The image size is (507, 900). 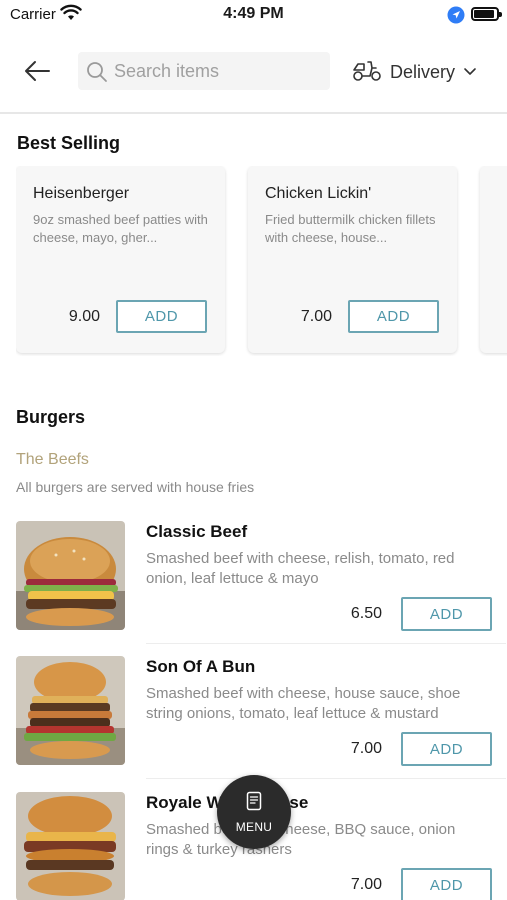 I want to click on card-title: Chicken Lickin', so click(x=318, y=193).